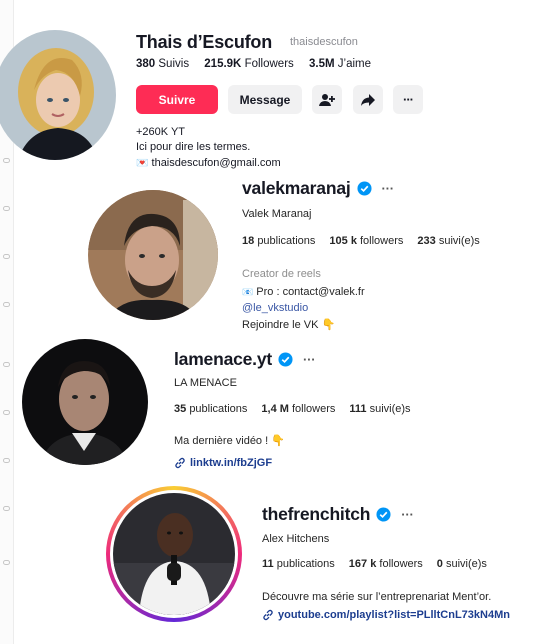 The width and height of the screenshot is (544, 644). What do you see at coordinates (216, 163) in the screenshot?
I see `email-text: thaisdescufon@gmail.com` at bounding box center [216, 163].